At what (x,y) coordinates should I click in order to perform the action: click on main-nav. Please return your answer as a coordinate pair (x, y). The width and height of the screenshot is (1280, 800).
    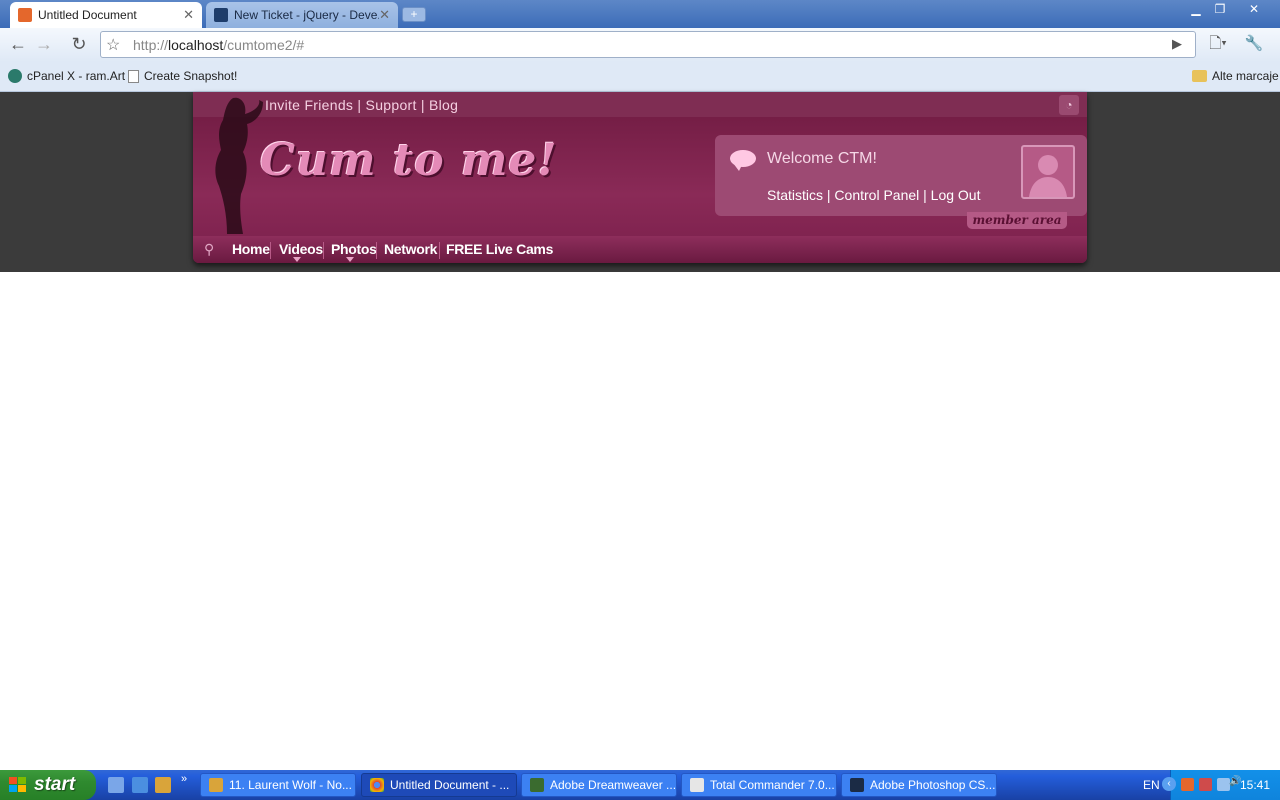
    Looking at the image, I should click on (640, 249).